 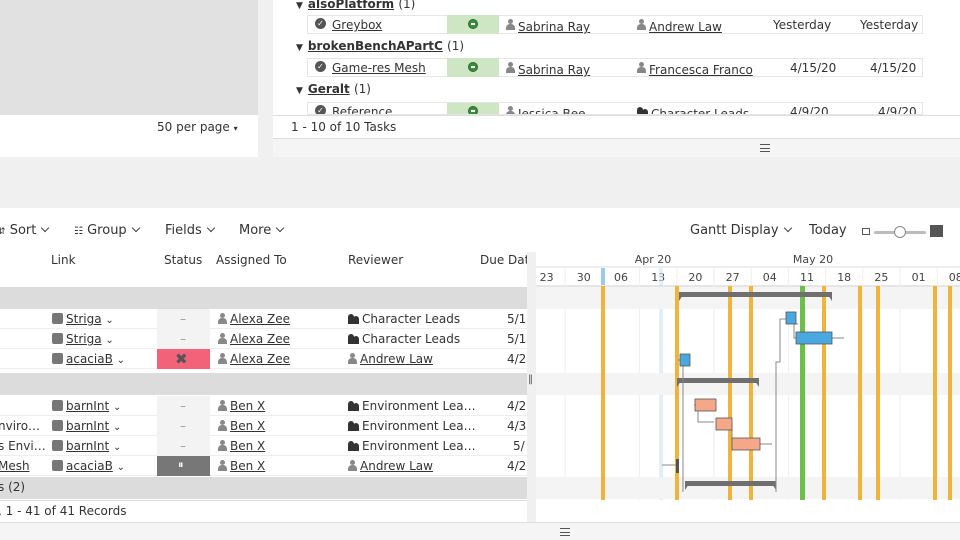 I want to click on column-header-reviewer: Reviewer, so click(x=375, y=260).